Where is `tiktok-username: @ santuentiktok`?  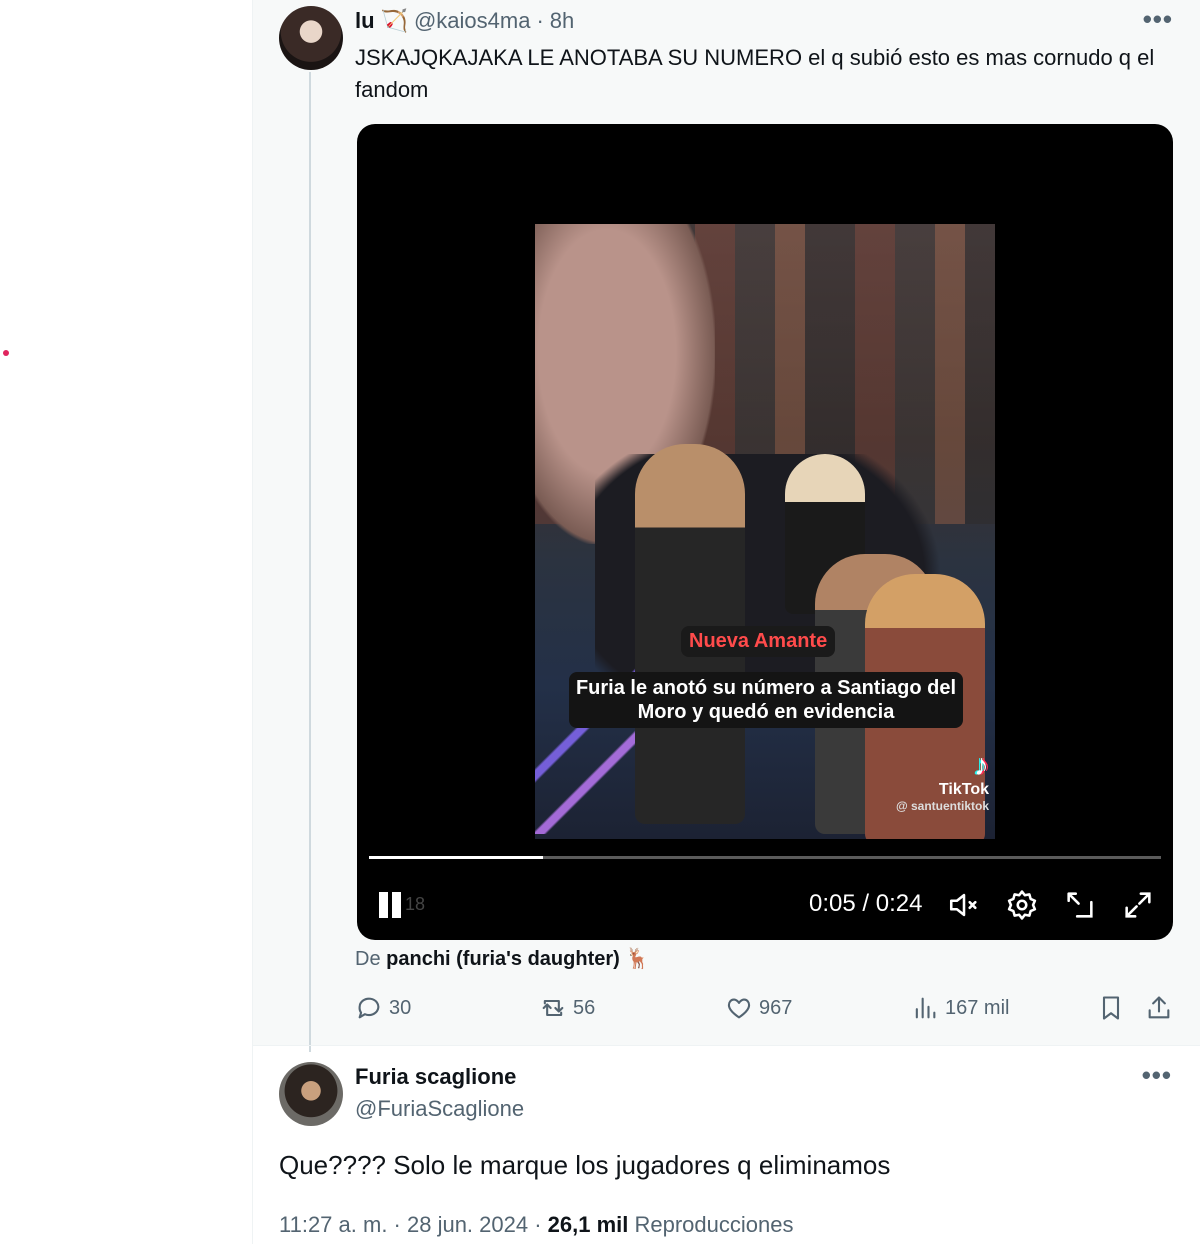 tiktok-username: @ santuentiktok is located at coordinates (942, 806).